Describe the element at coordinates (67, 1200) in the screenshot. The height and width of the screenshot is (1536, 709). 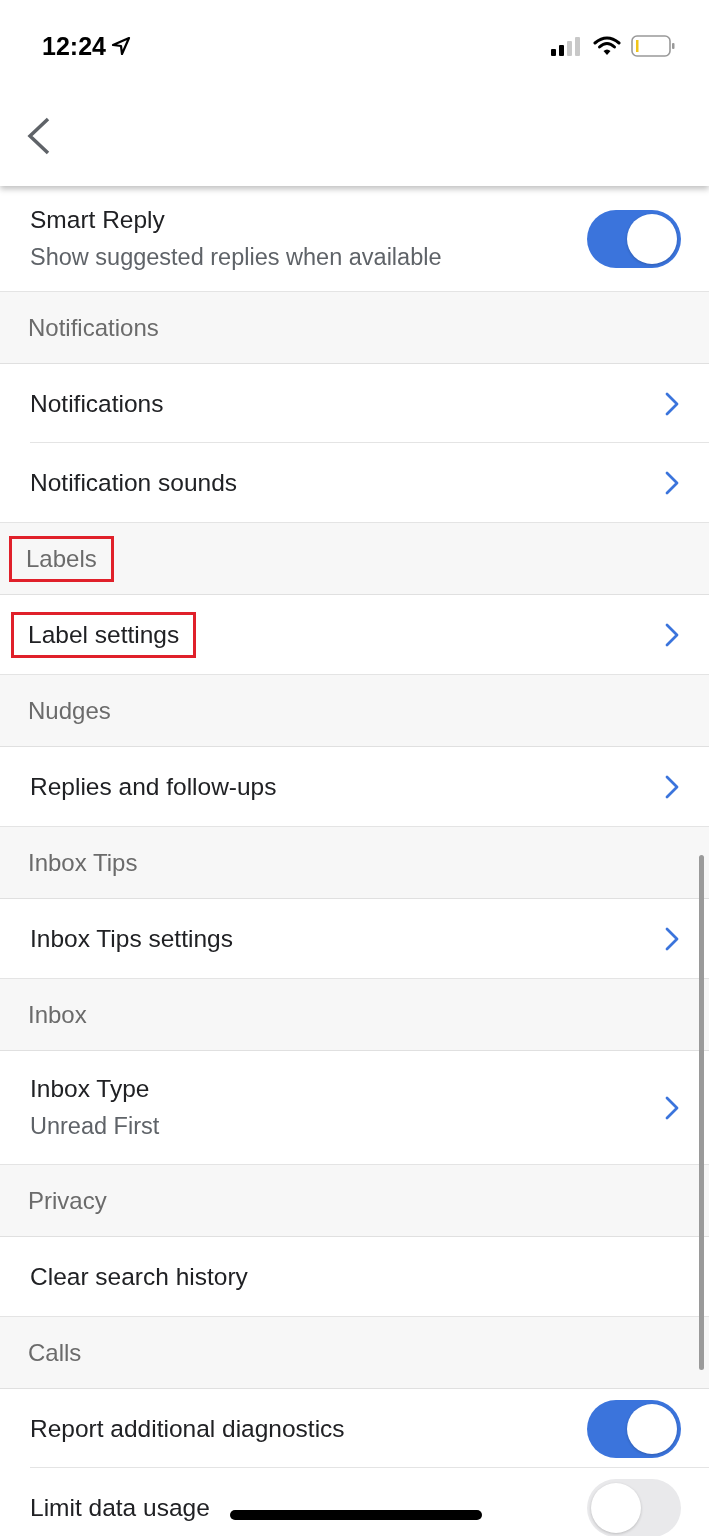
I see `section-header: Privacy` at that location.